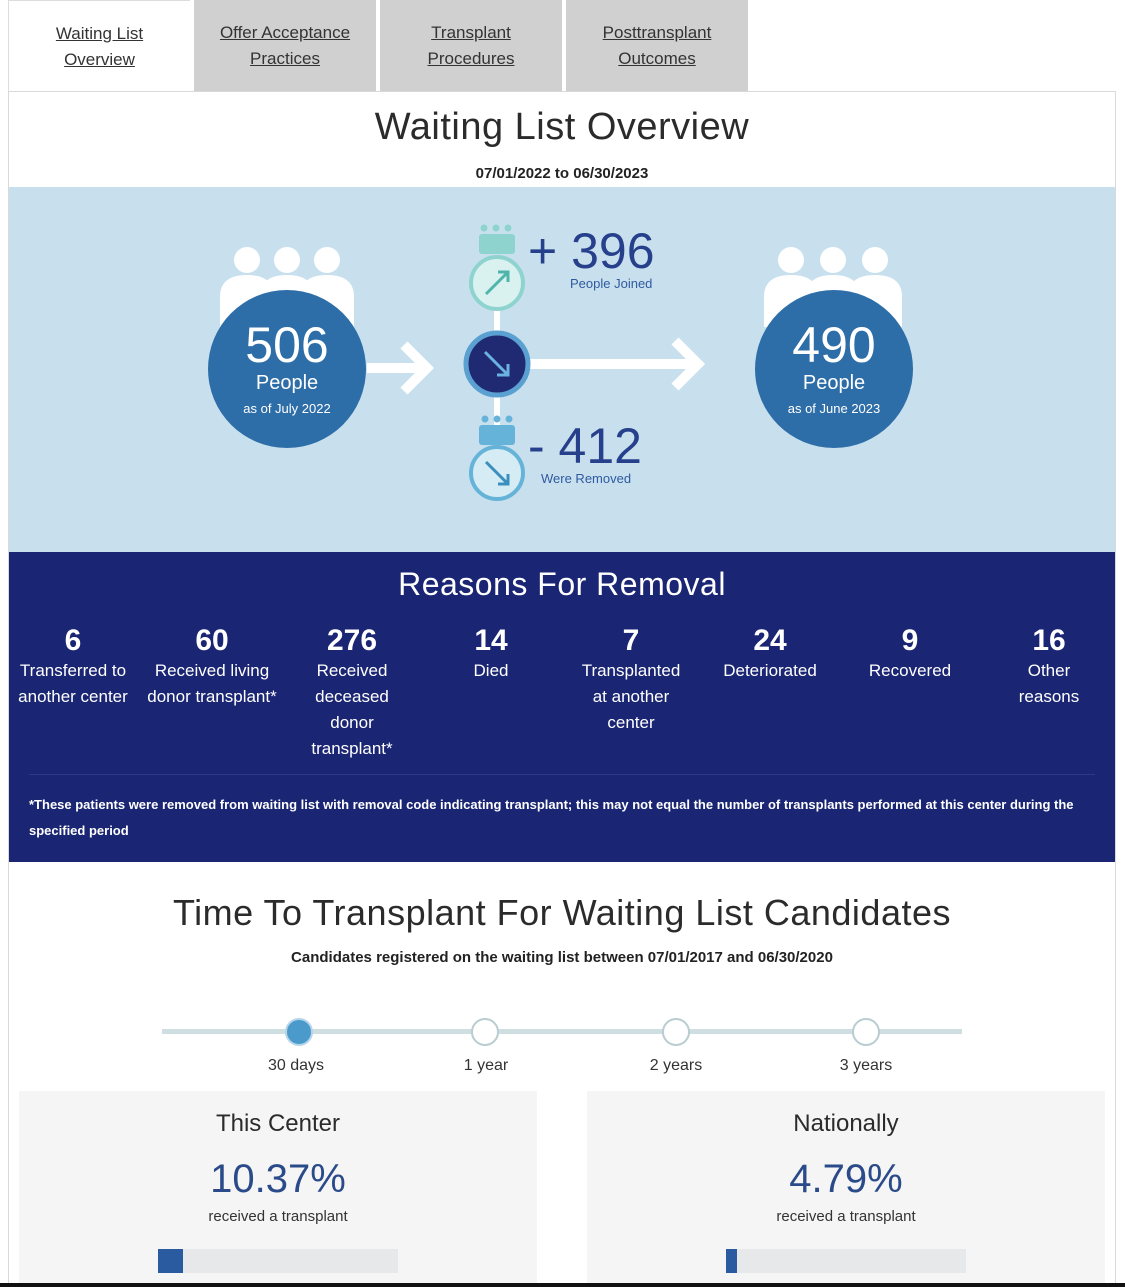  What do you see at coordinates (485, 1032) in the screenshot?
I see `time-stop-1-year` at bounding box center [485, 1032].